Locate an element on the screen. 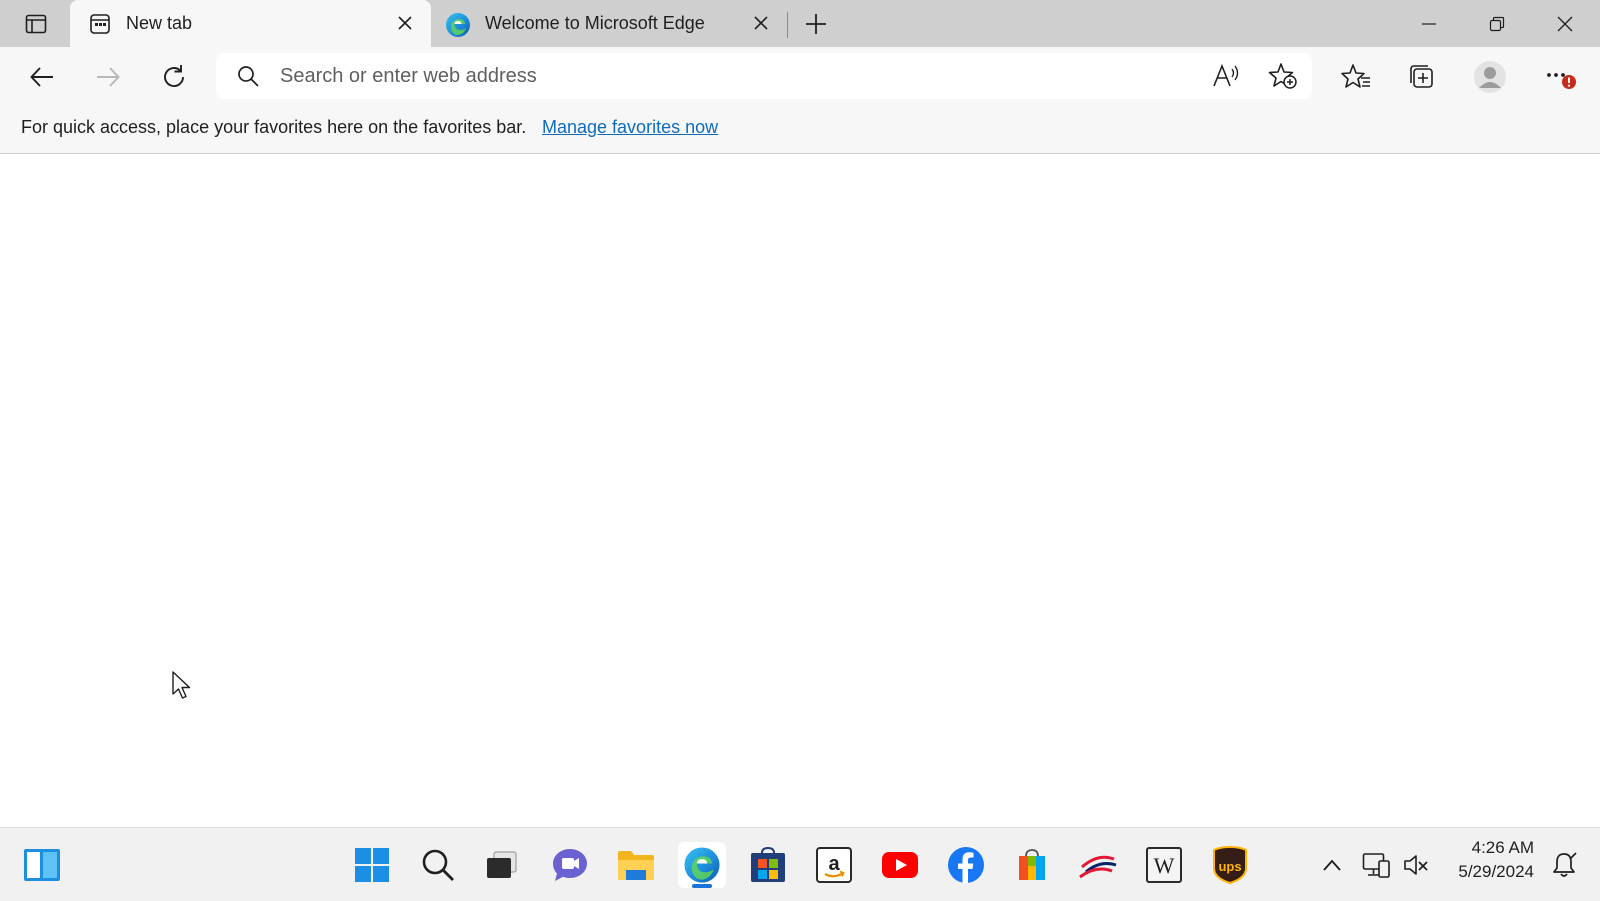  address-input is located at coordinates (730, 76).